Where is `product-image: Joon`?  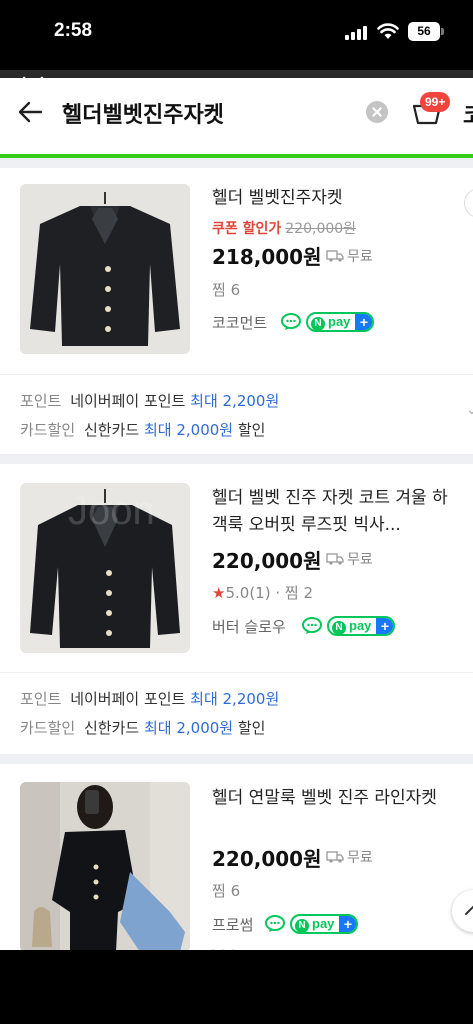 product-image: Joon is located at coordinates (105, 568).